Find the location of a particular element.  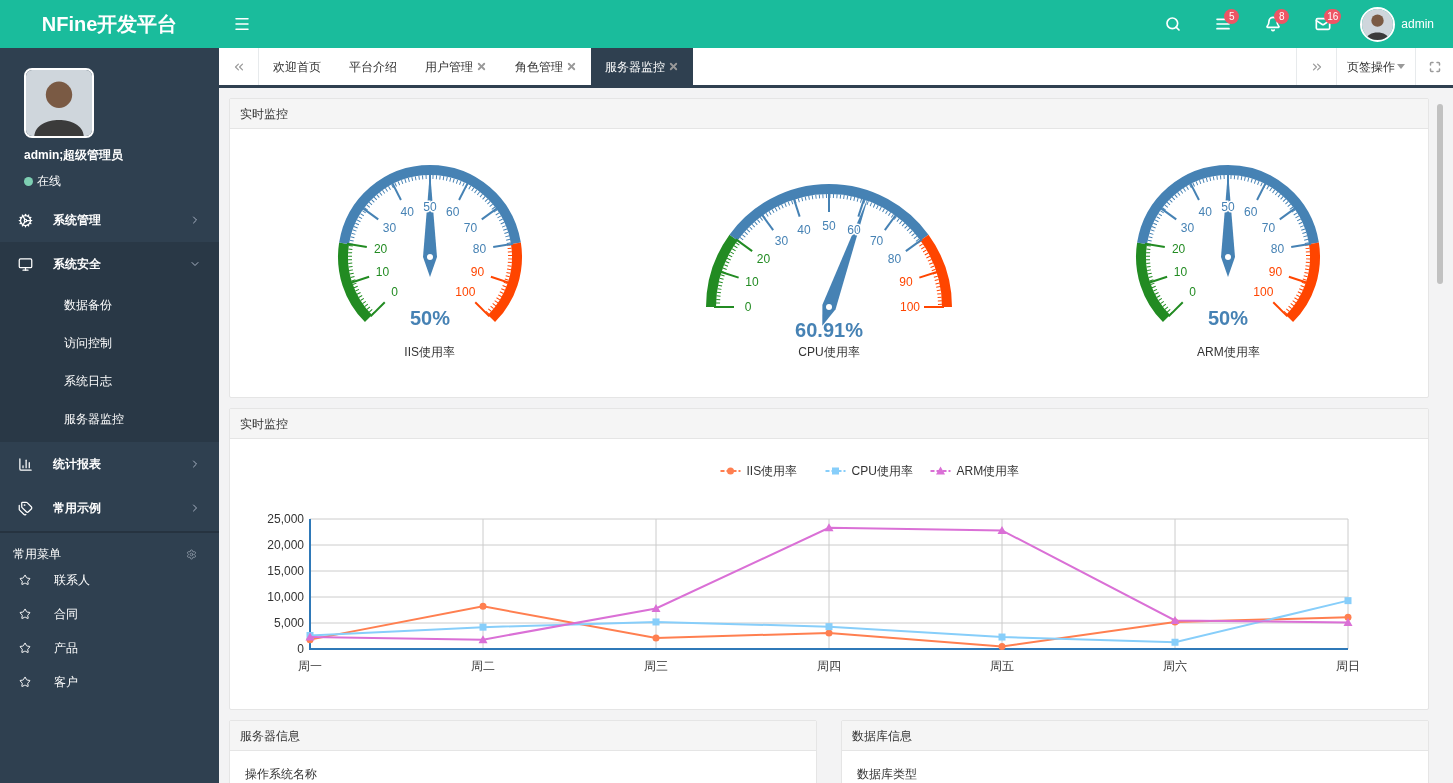

settings-icon is located at coordinates (191, 554).